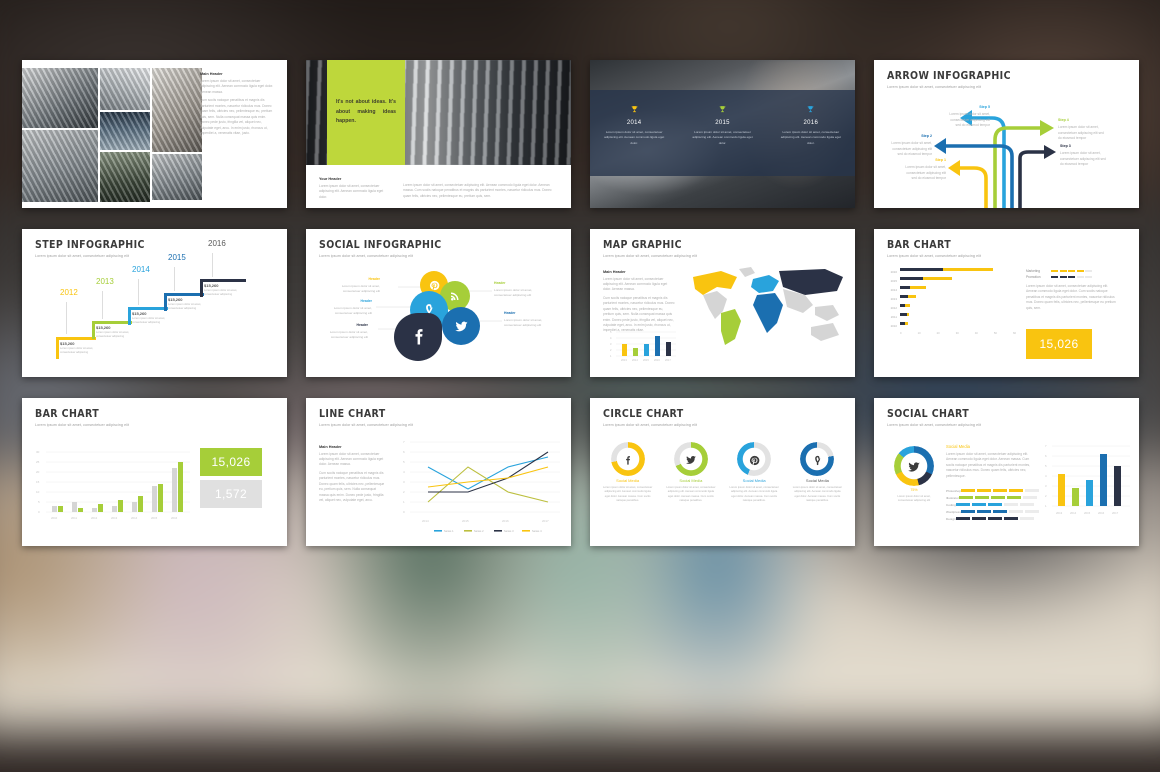  What do you see at coordinates (1059, 344) in the screenshot?
I see `highlight-value-box: 15,026` at bounding box center [1059, 344].